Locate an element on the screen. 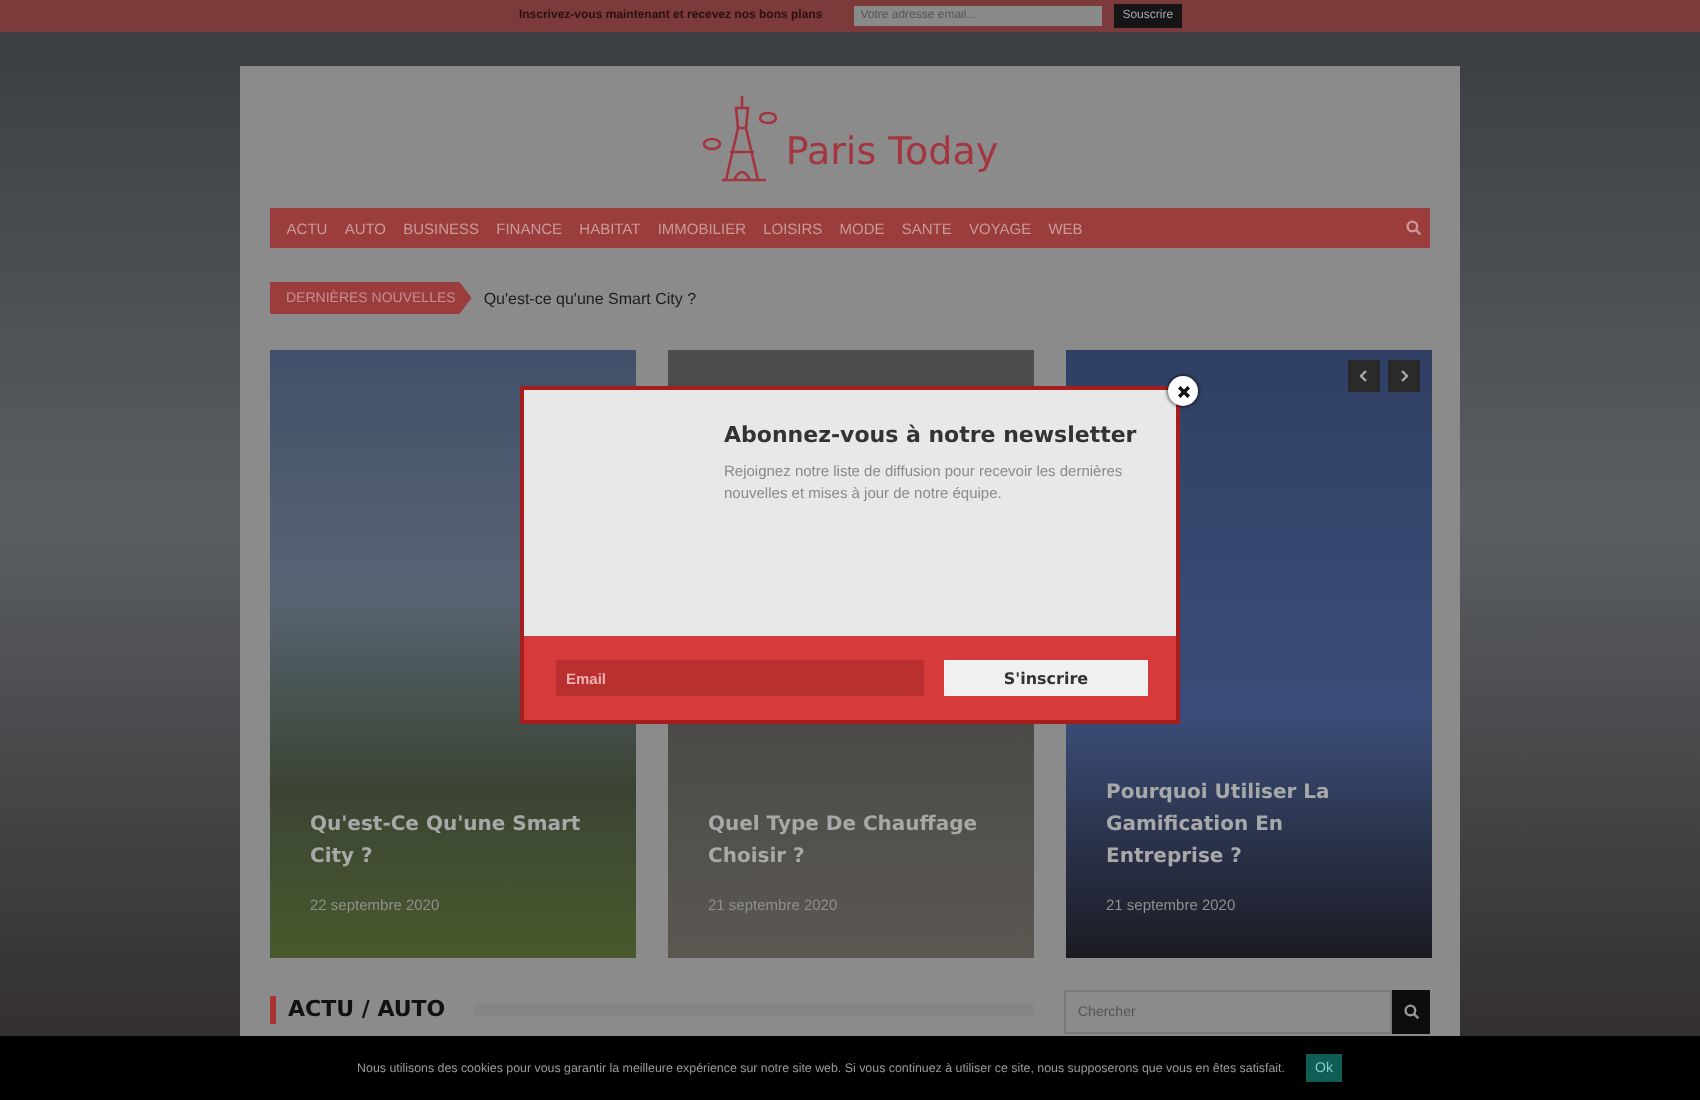 Image resolution: width=1700 pixels, height=1100 pixels. search-button is located at coordinates (1411, 1012).